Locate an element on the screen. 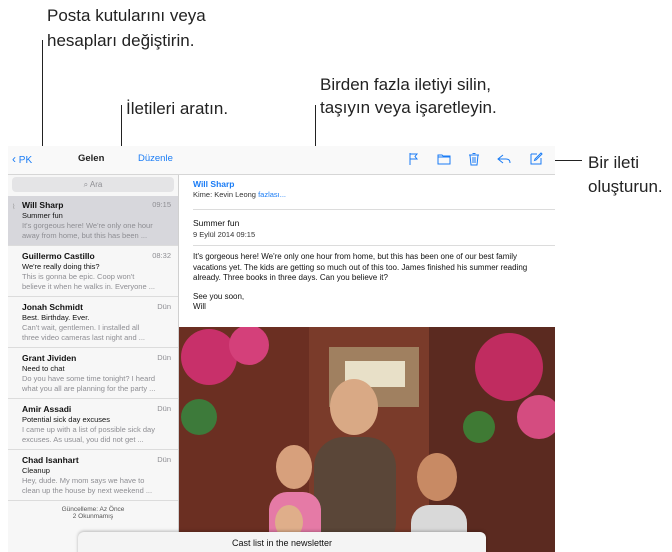 The image size is (672, 552). message-subject: Need to chat is located at coordinates (43, 368).